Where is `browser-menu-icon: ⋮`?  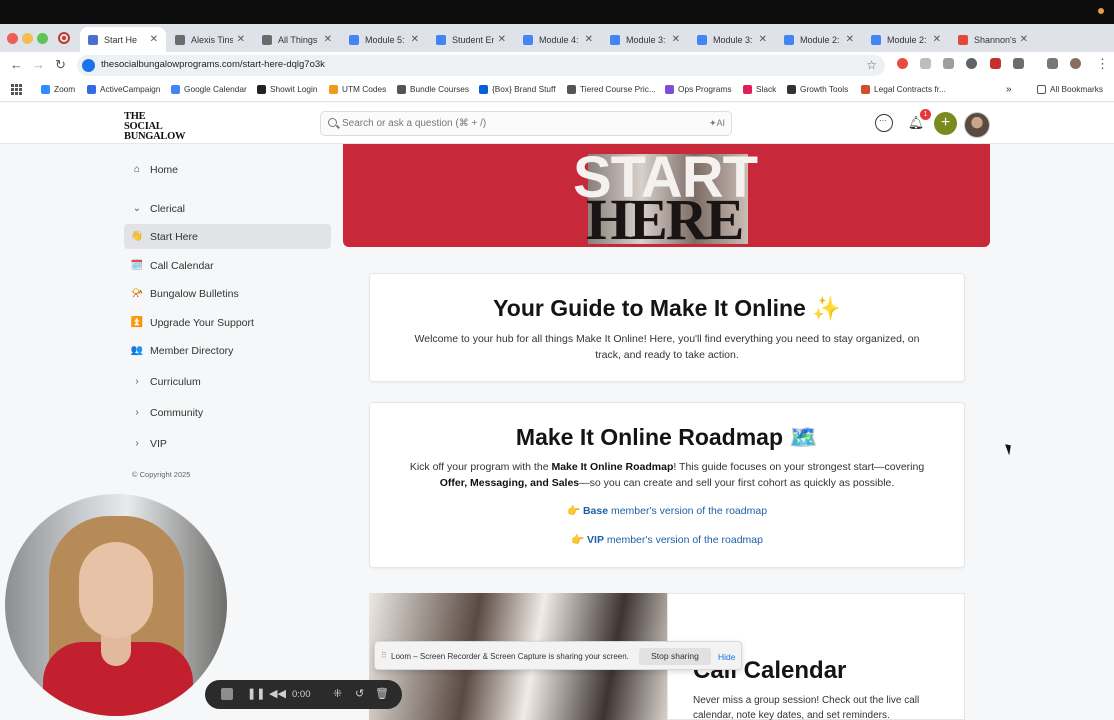
browser-menu-icon: ⋮ is located at coordinates (1102, 64).